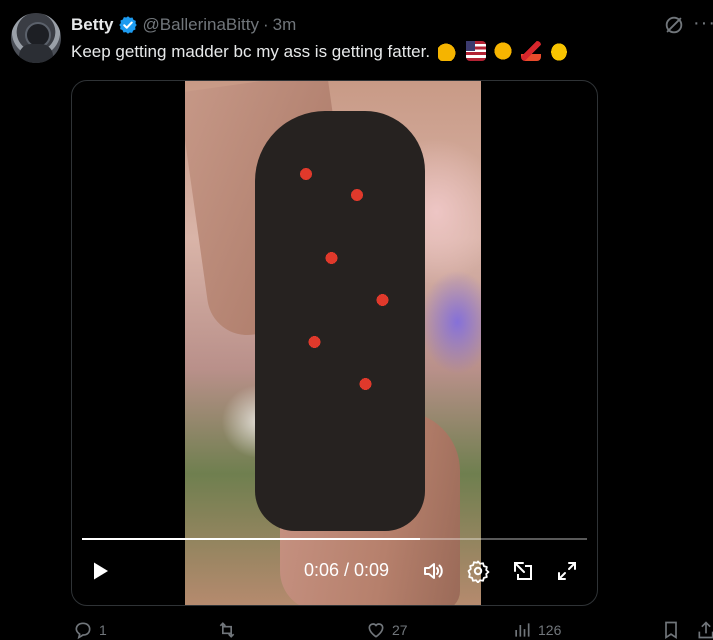 This screenshot has width=713, height=640. What do you see at coordinates (447, 51) in the screenshot?
I see `flexed-biceps-emoji-icon` at bounding box center [447, 51].